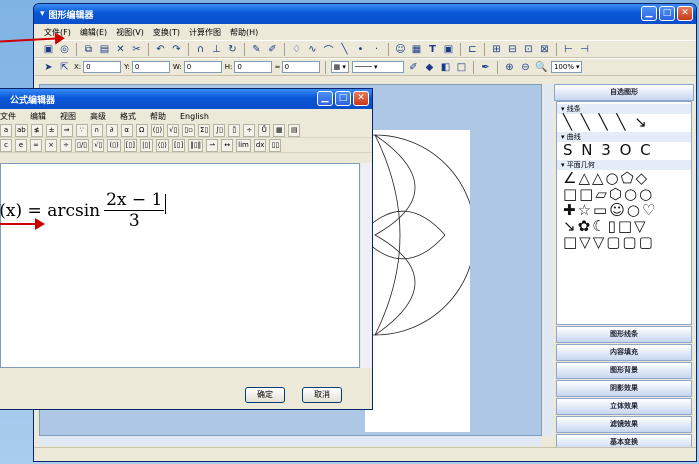  Describe the element at coordinates (328, 50) in the screenshot. I see `polyline-icon: ⌒` at that location.